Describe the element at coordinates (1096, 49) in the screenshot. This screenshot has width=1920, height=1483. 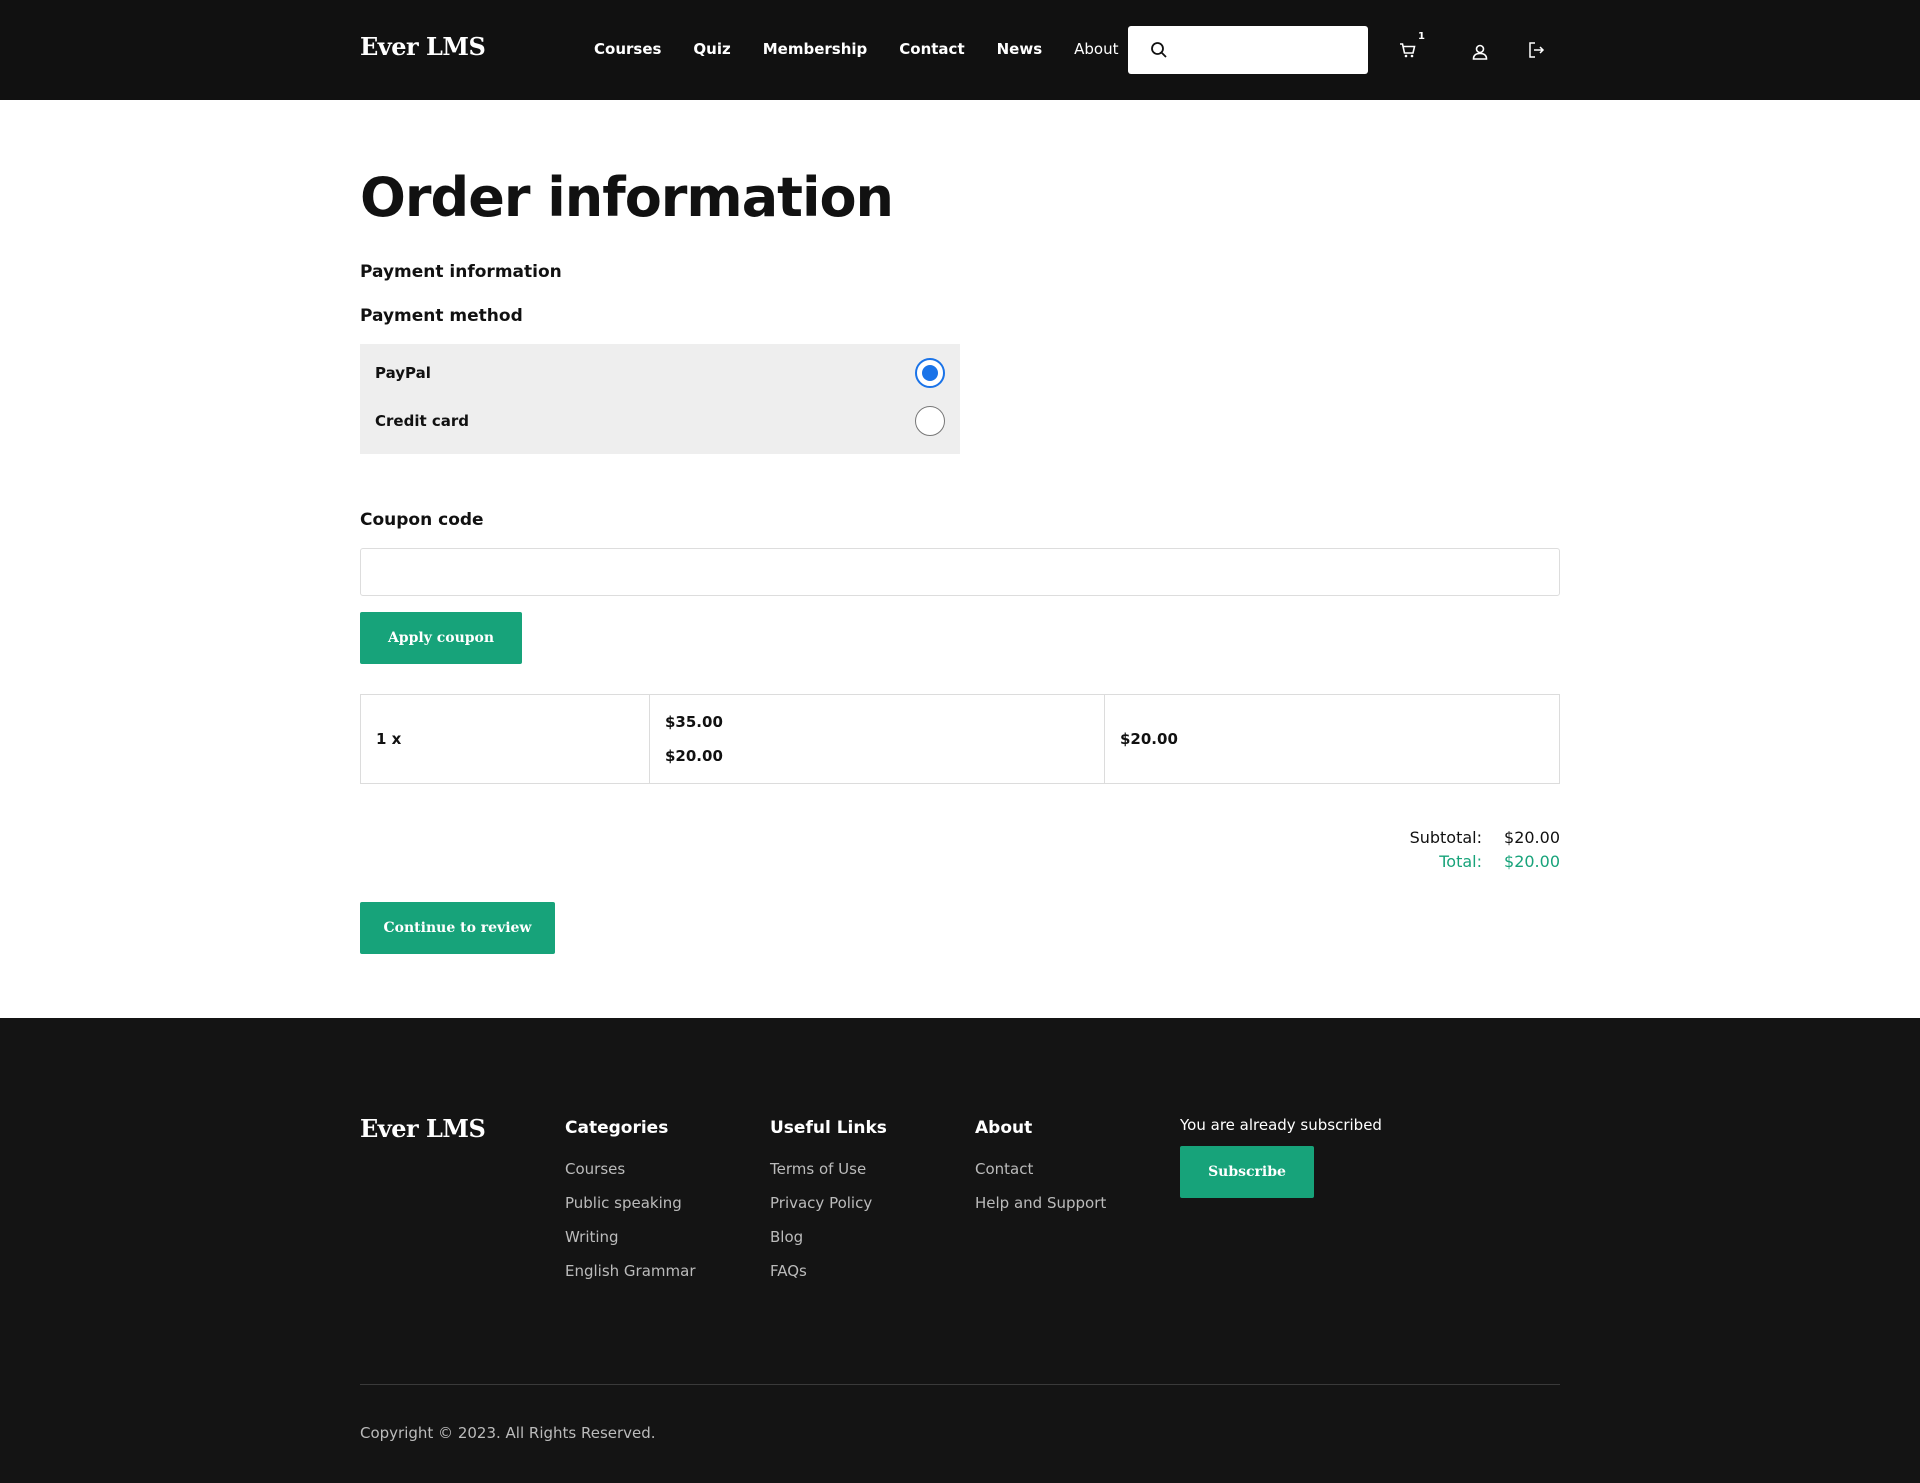
I see `nav-about-label: About` at that location.